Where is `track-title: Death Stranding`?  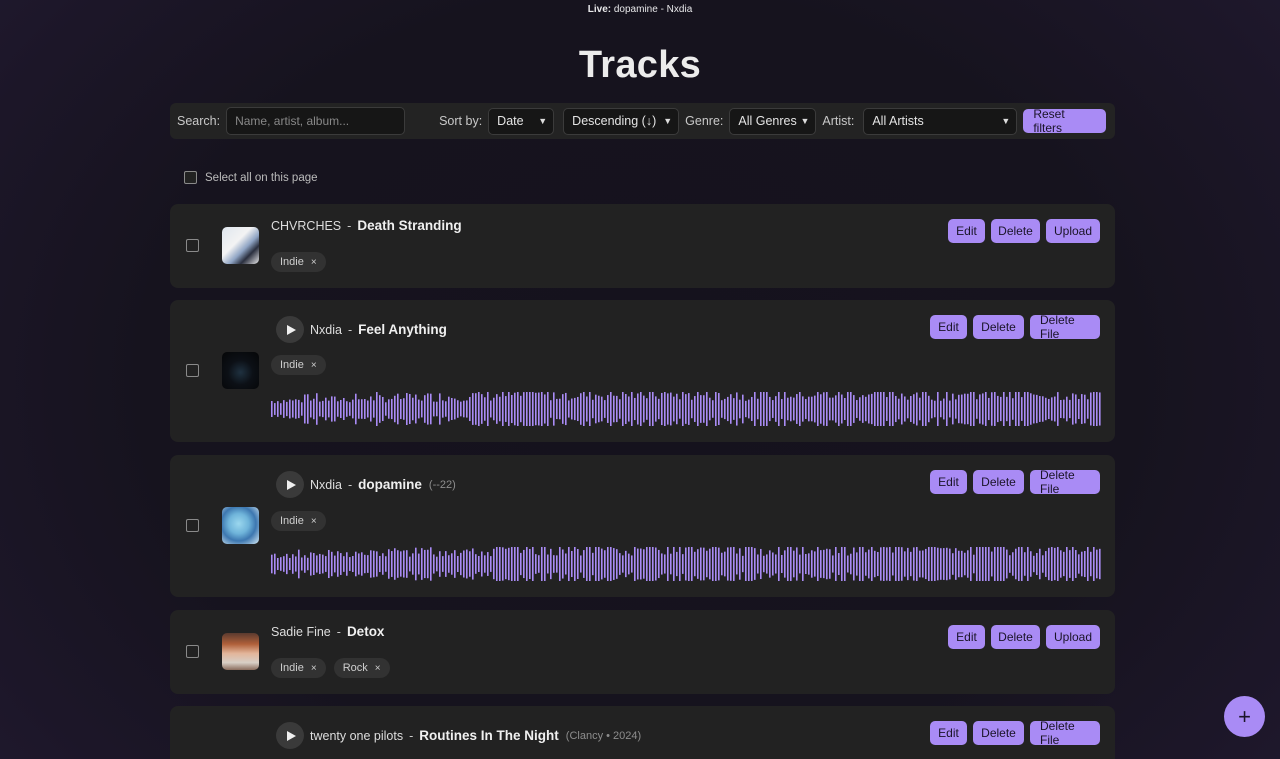
track-title: Death Stranding is located at coordinates (409, 225).